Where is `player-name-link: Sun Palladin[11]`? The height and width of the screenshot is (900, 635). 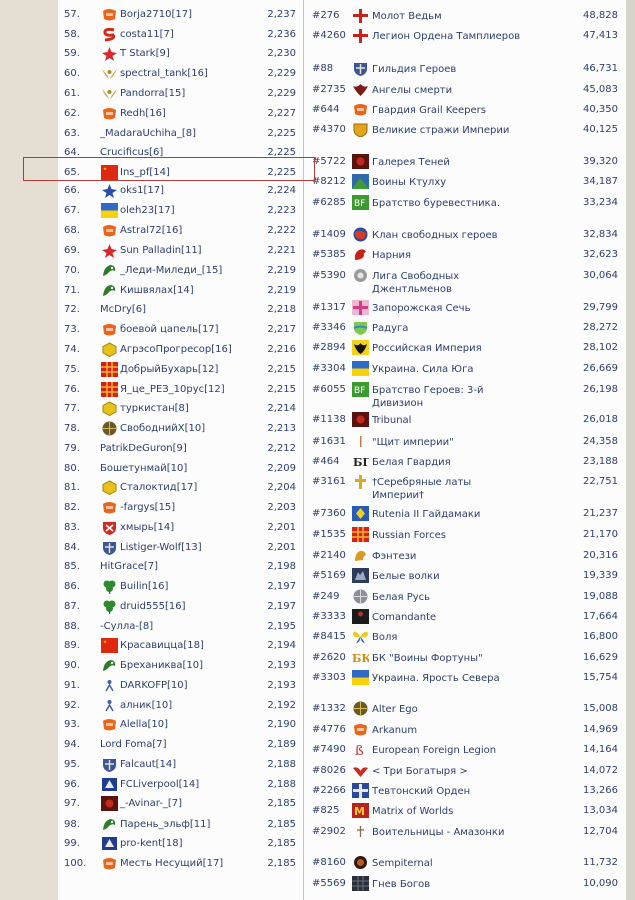
player-name-link: Sun Palladin[11] is located at coordinates (161, 250).